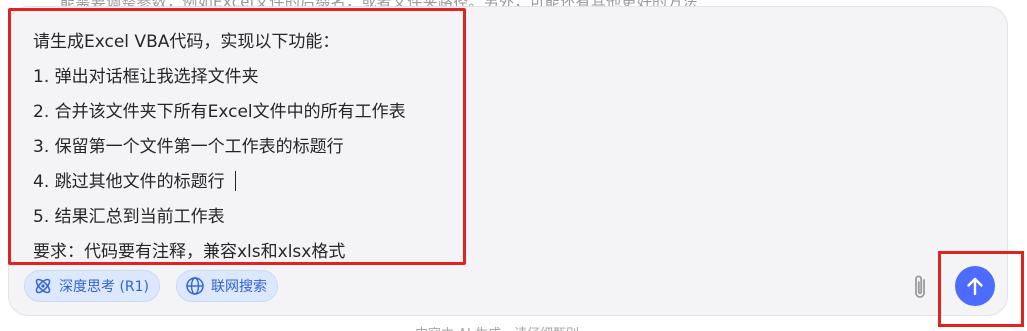  Describe the element at coordinates (921, 287) in the screenshot. I see `paperclip-icon` at that location.